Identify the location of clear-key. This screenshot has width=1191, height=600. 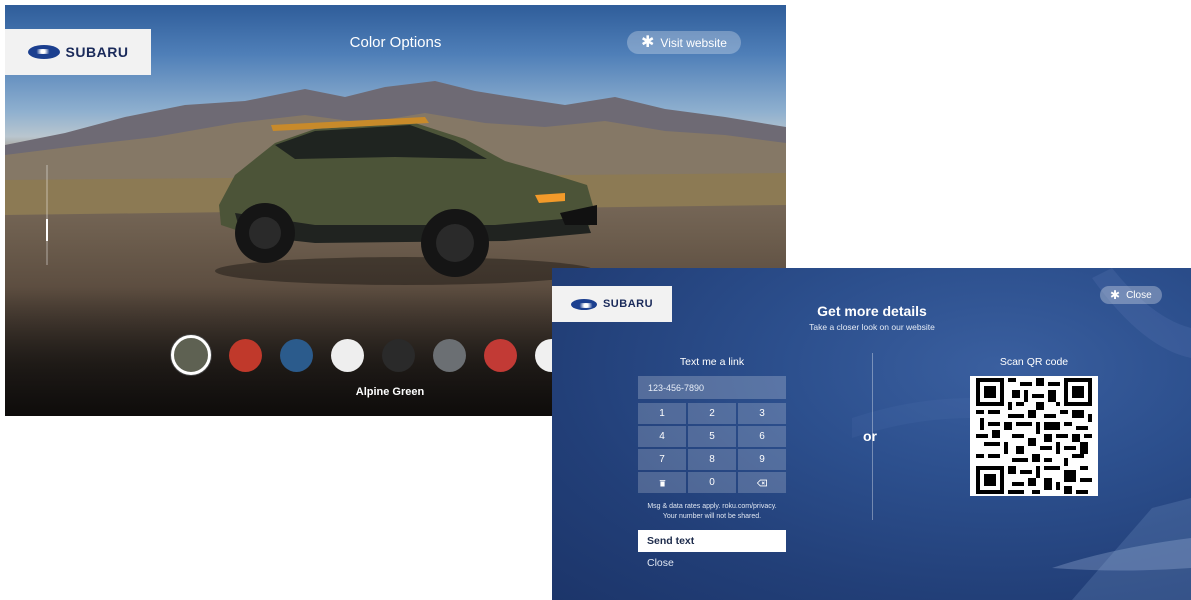
(662, 482).